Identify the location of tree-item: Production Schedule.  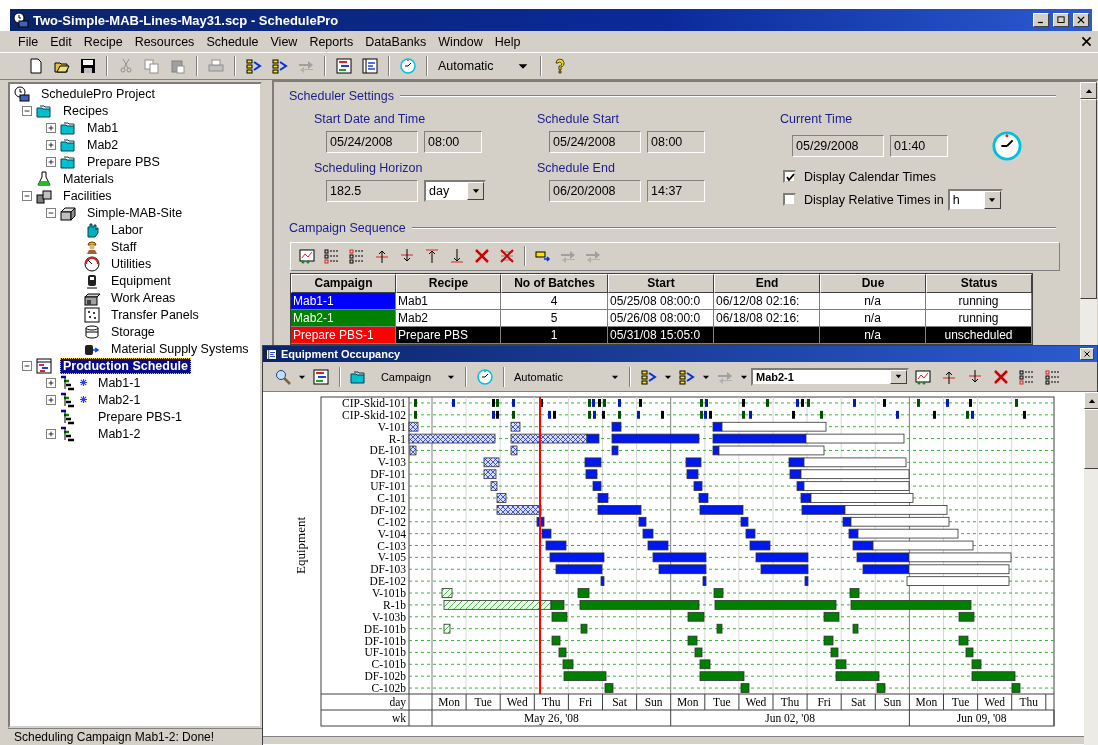
(125, 365).